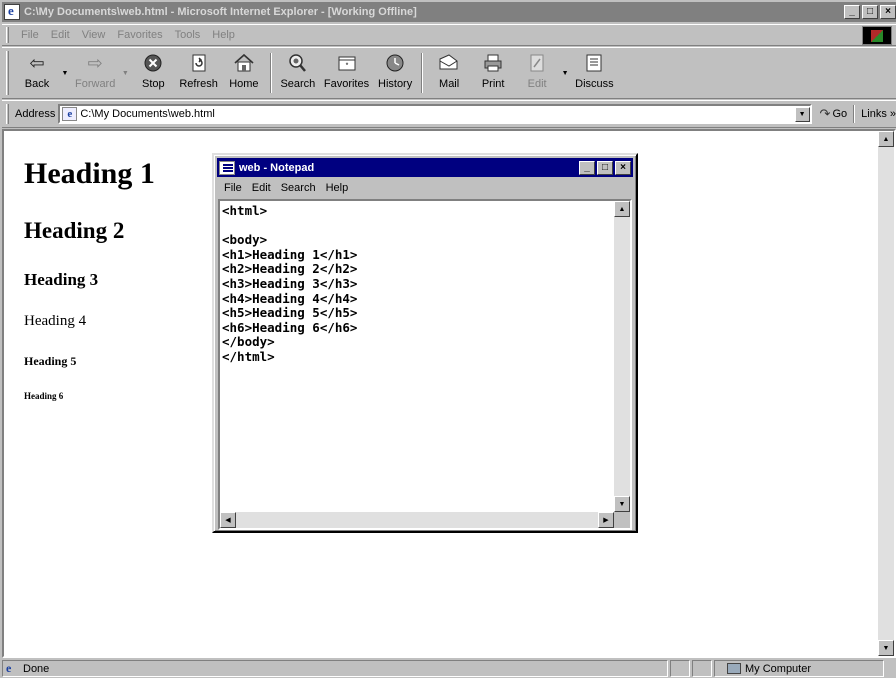 The height and width of the screenshot is (678, 896). What do you see at coordinates (878, 114) in the screenshot?
I see `links-button: Links »` at bounding box center [878, 114].